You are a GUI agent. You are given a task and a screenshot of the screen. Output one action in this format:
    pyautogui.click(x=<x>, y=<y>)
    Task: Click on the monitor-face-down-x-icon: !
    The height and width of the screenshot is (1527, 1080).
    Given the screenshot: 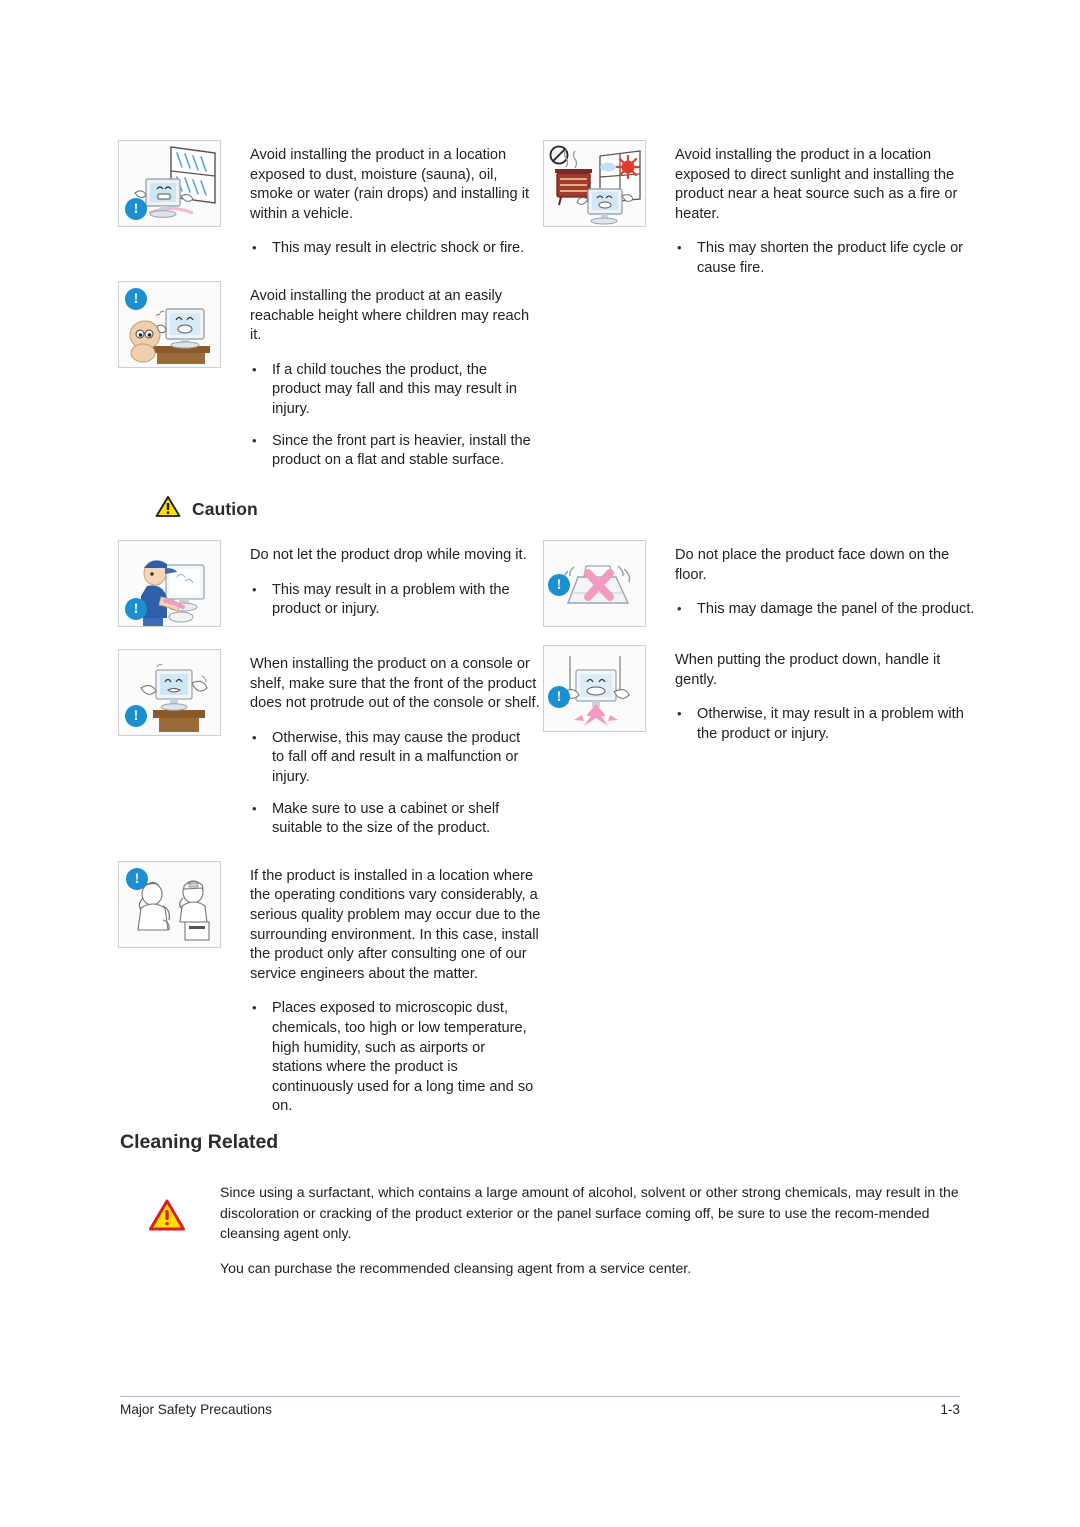 What is the action you would take?
    pyautogui.click(x=594, y=583)
    